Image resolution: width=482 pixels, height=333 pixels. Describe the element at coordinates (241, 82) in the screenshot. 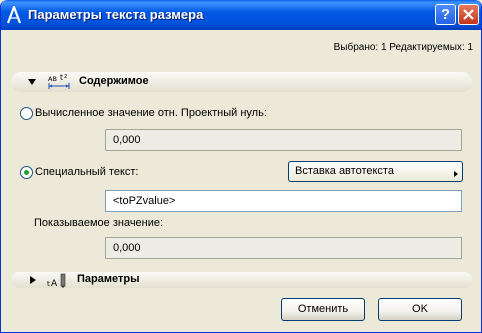

I see `section-content-header: AB t 2 Содержимое` at that location.